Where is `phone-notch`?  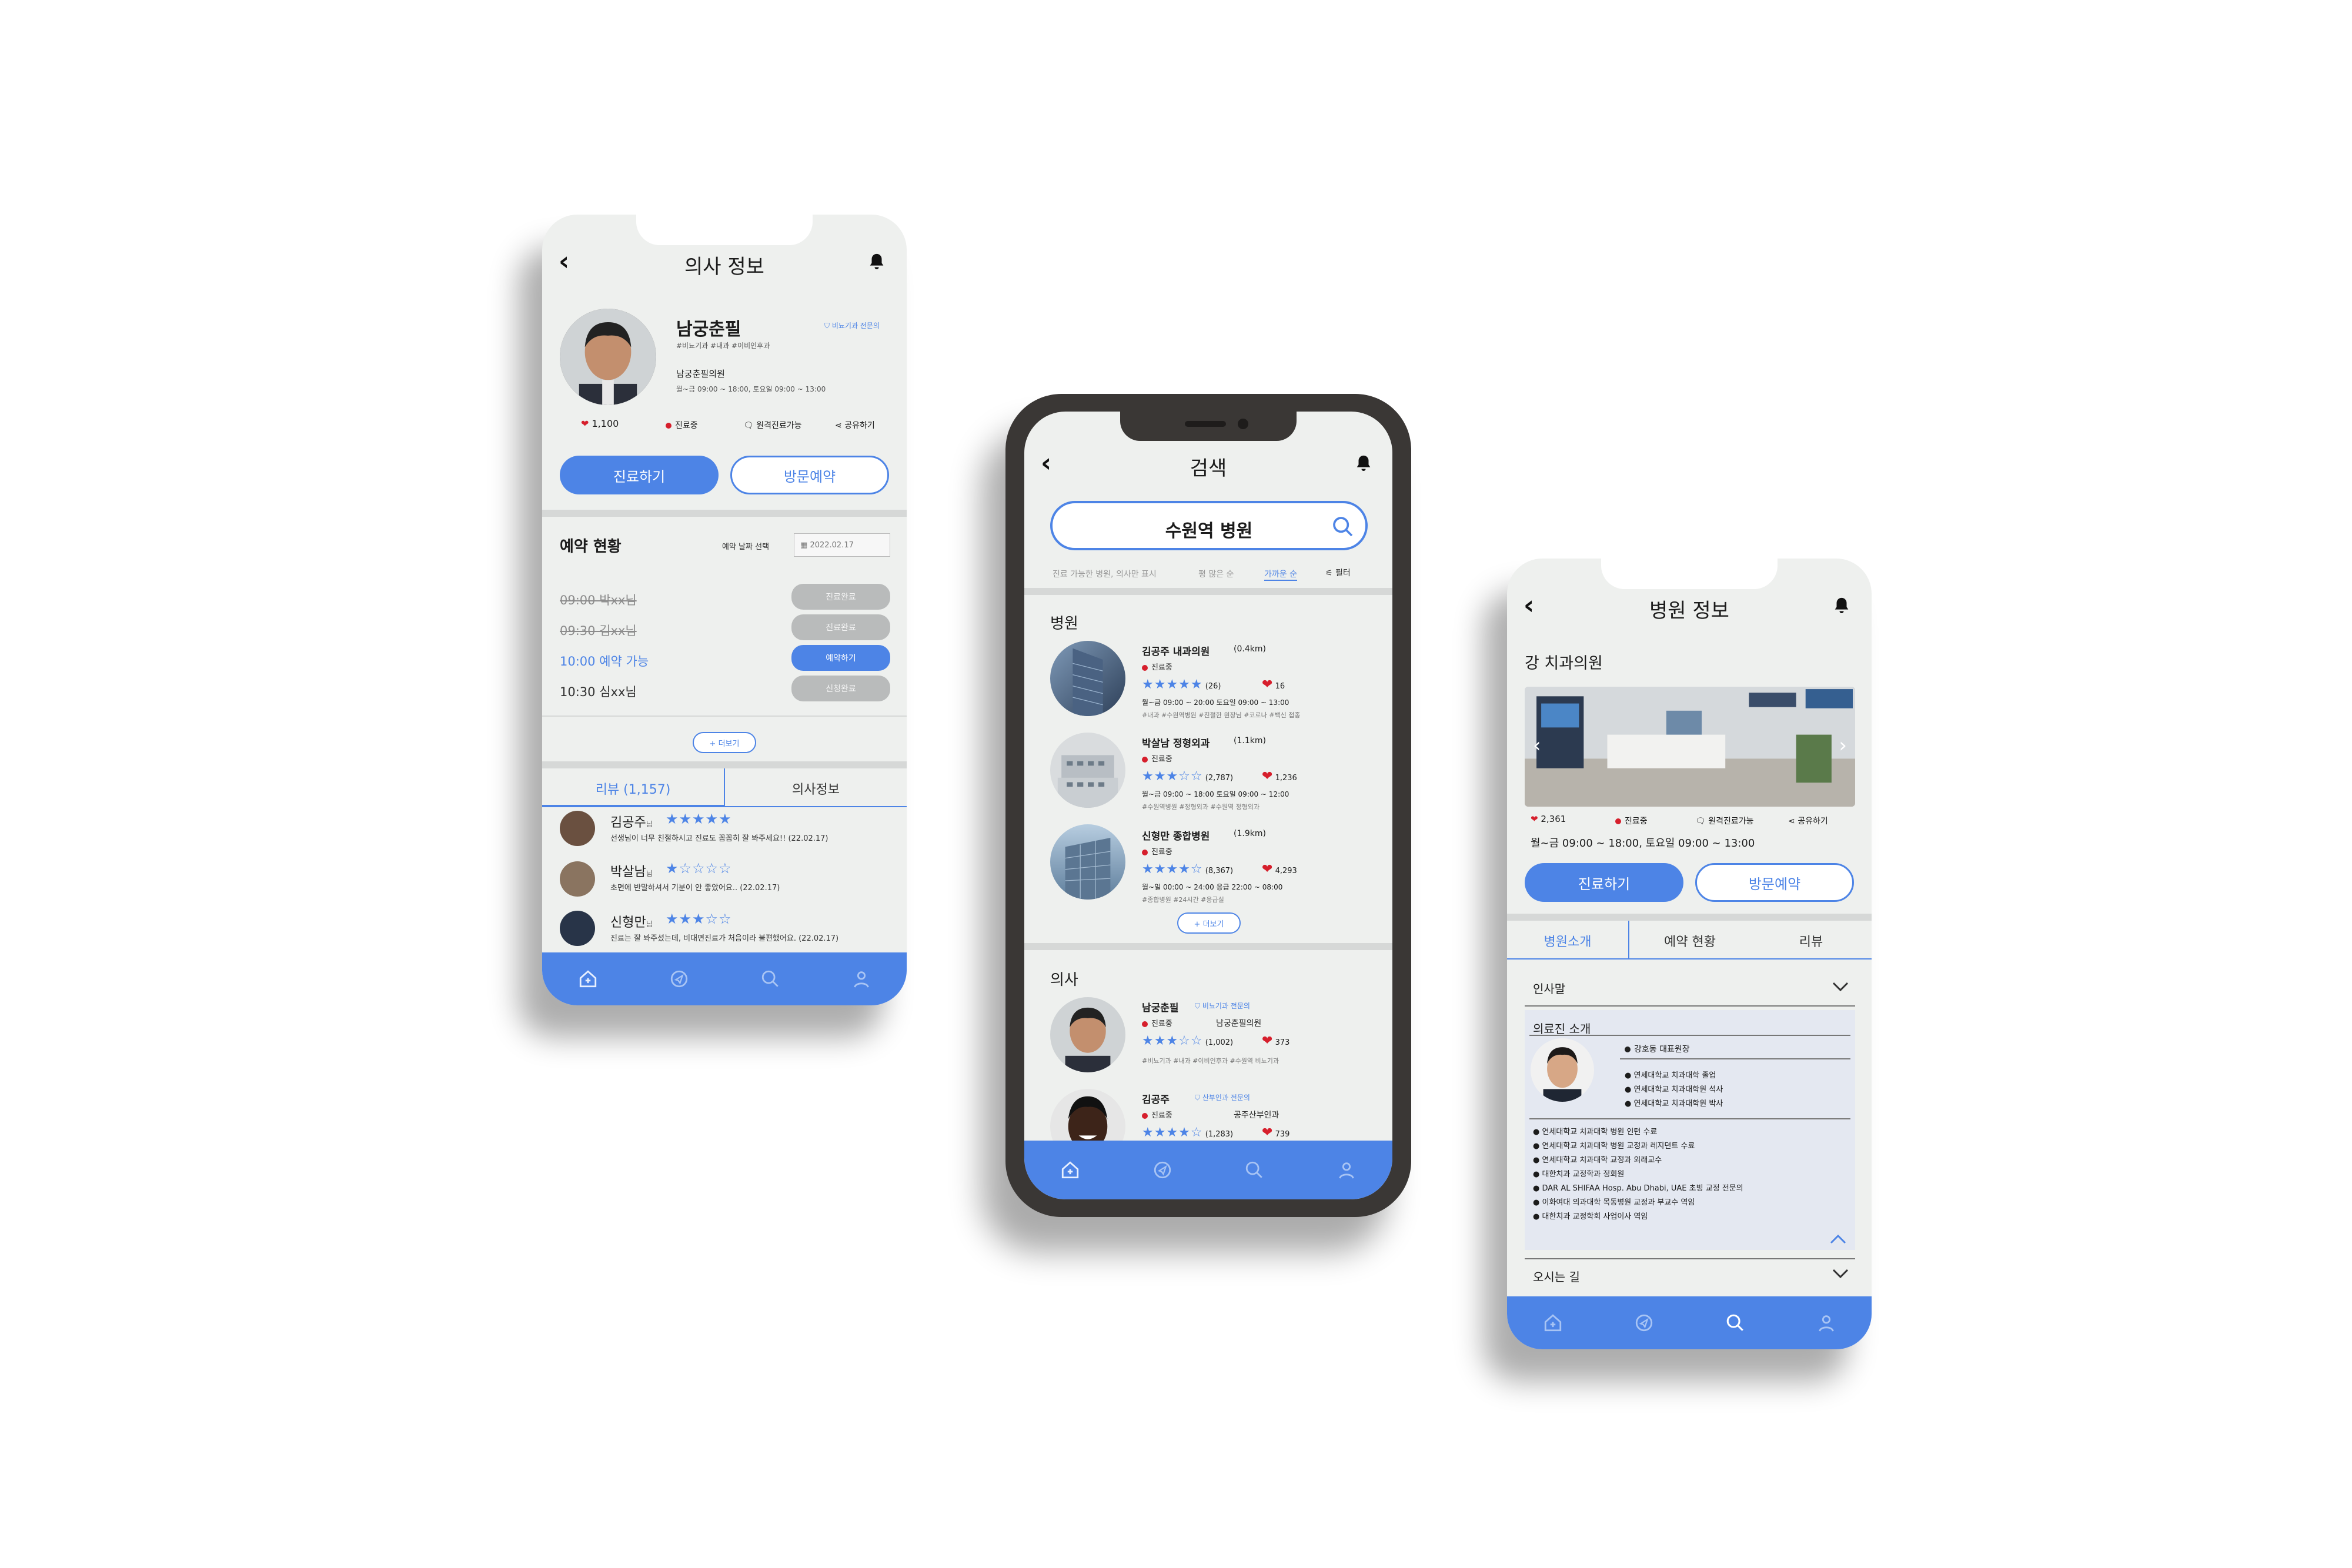 phone-notch is located at coordinates (1689, 574).